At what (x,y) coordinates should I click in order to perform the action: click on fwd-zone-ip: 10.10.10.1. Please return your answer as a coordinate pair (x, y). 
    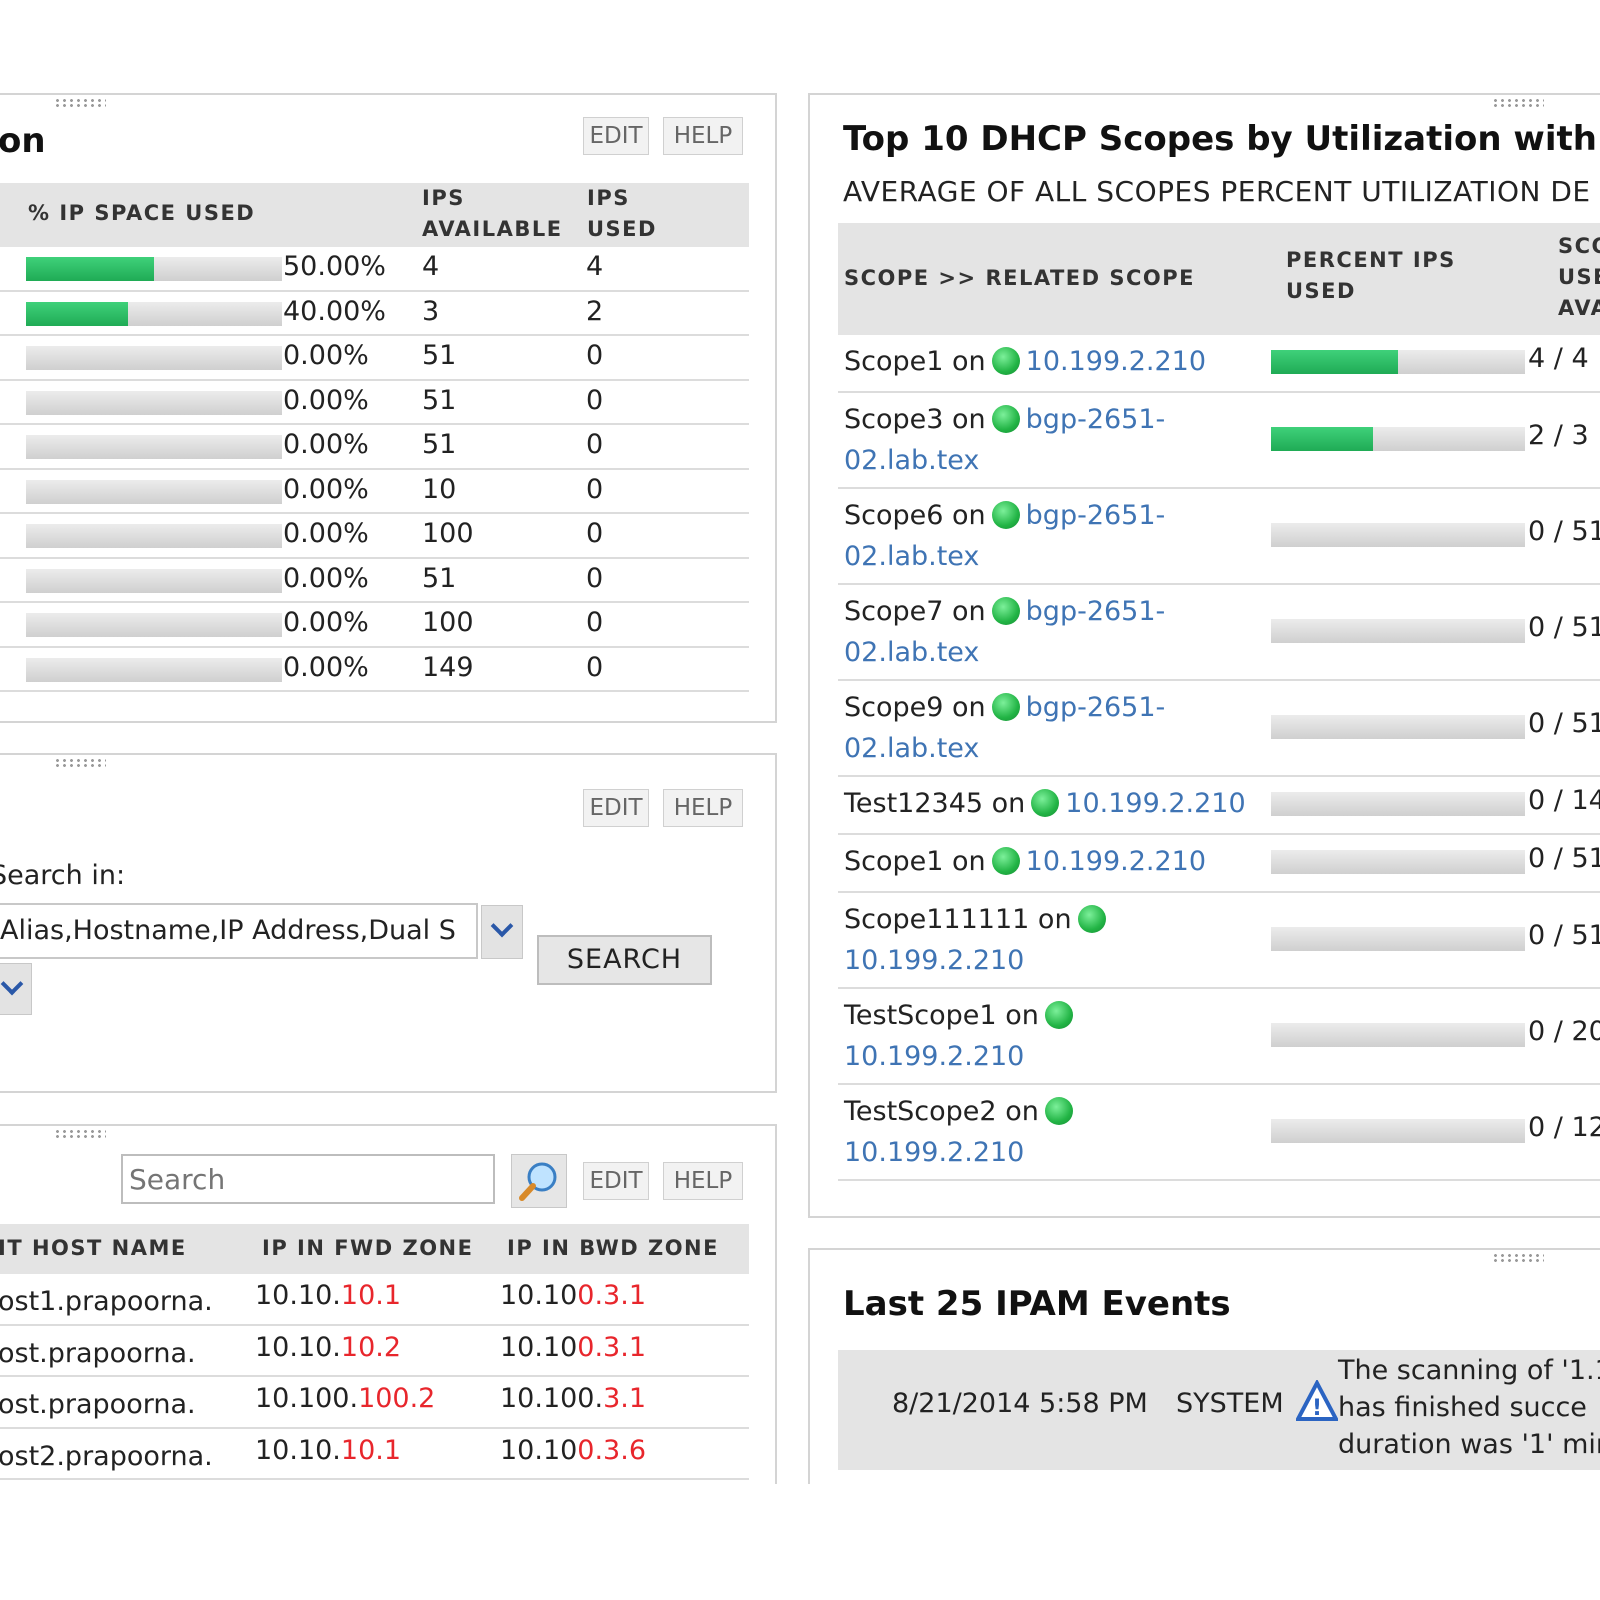
    Looking at the image, I should click on (328, 1450).